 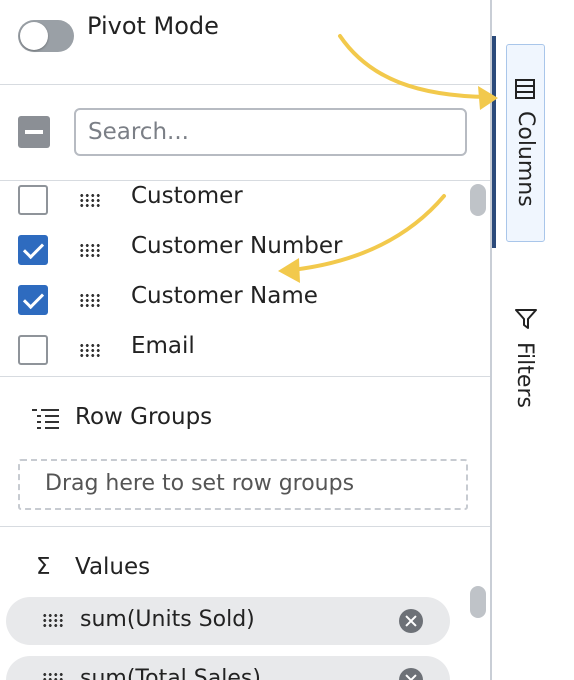 I want to click on row-groups-icon, so click(x=45, y=419).